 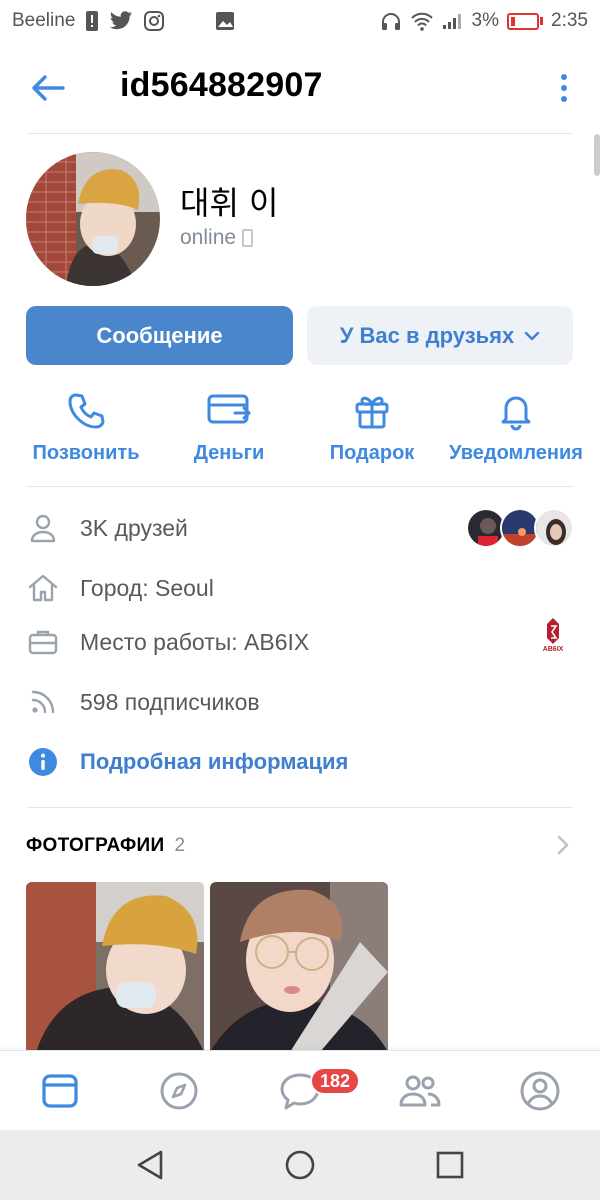 What do you see at coordinates (225, 21) in the screenshot?
I see `gallery-icon` at bounding box center [225, 21].